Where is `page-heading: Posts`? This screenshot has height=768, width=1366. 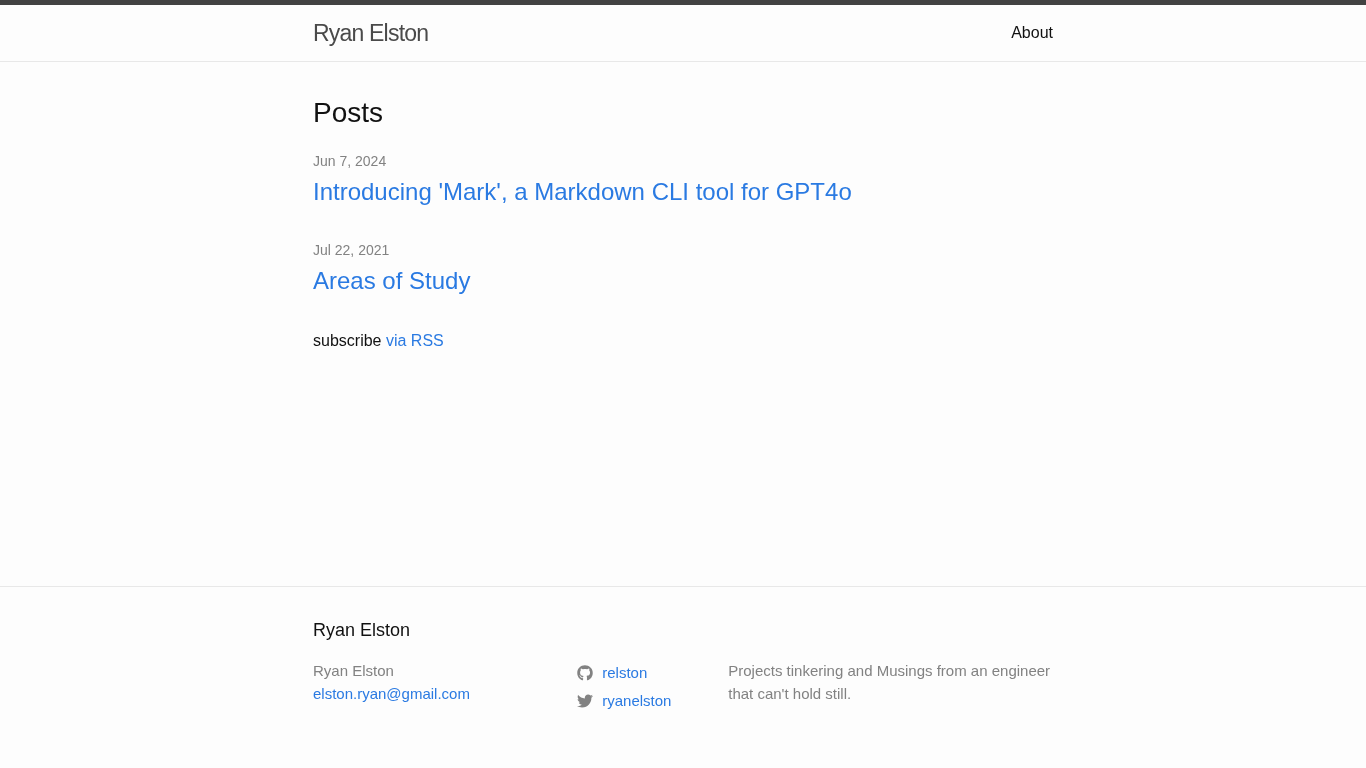 page-heading: Posts is located at coordinates (349, 113).